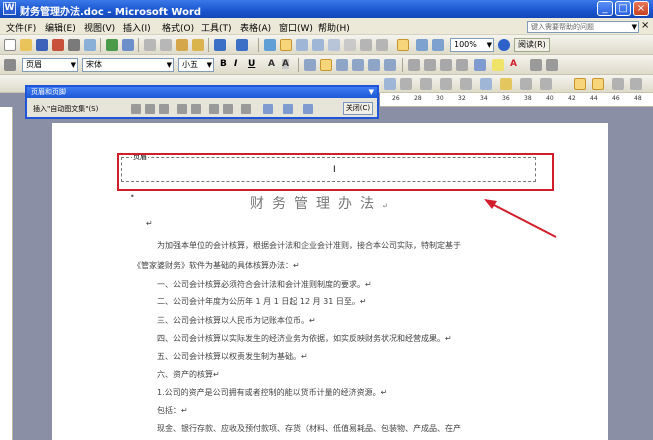 The width and height of the screenshot is (653, 440). I want to click on char-border-button: A, so click(271, 64).